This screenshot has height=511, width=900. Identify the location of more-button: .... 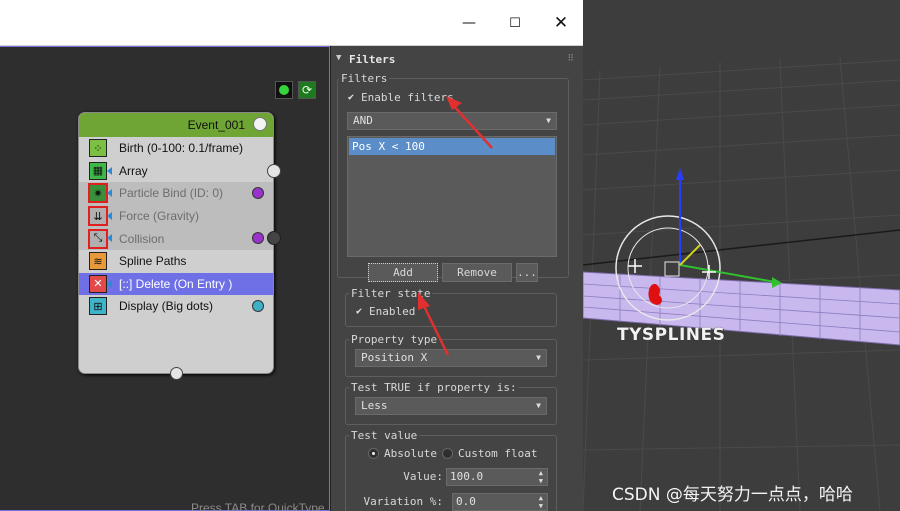
(527, 272).